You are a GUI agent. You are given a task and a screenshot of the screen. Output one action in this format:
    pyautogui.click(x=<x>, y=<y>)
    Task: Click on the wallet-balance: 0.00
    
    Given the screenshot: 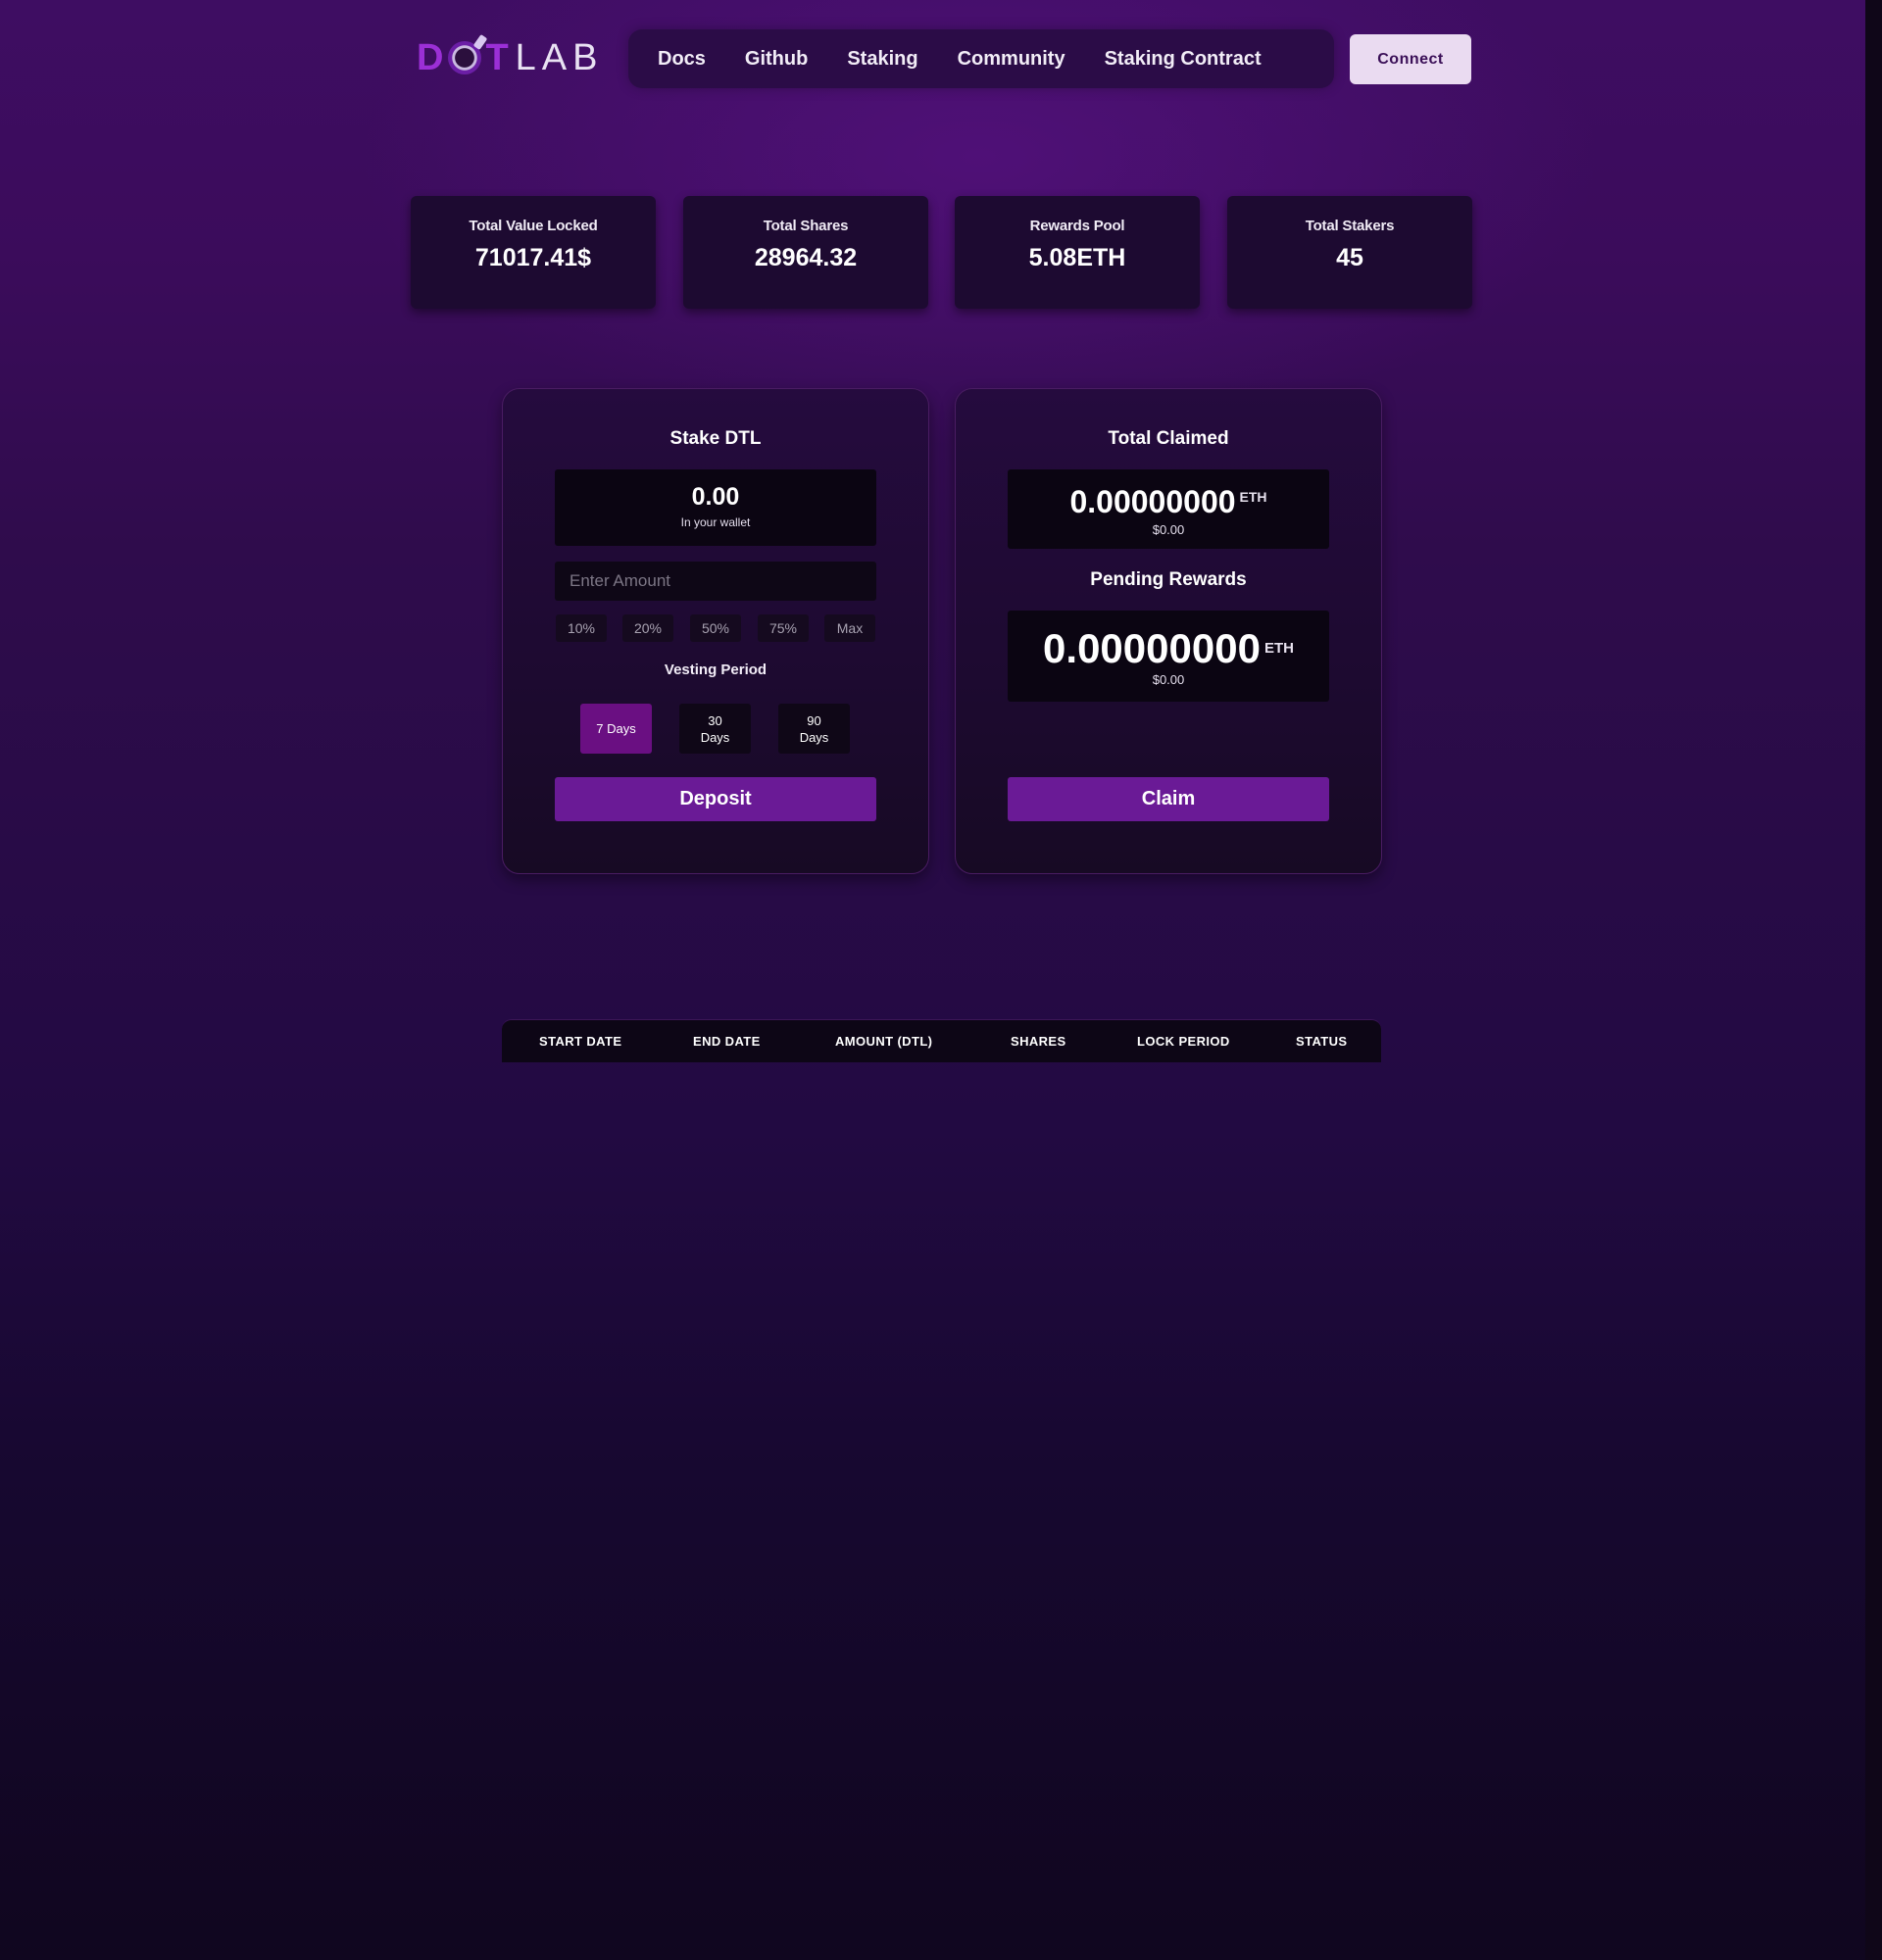 What is the action you would take?
    pyautogui.click(x=716, y=497)
    